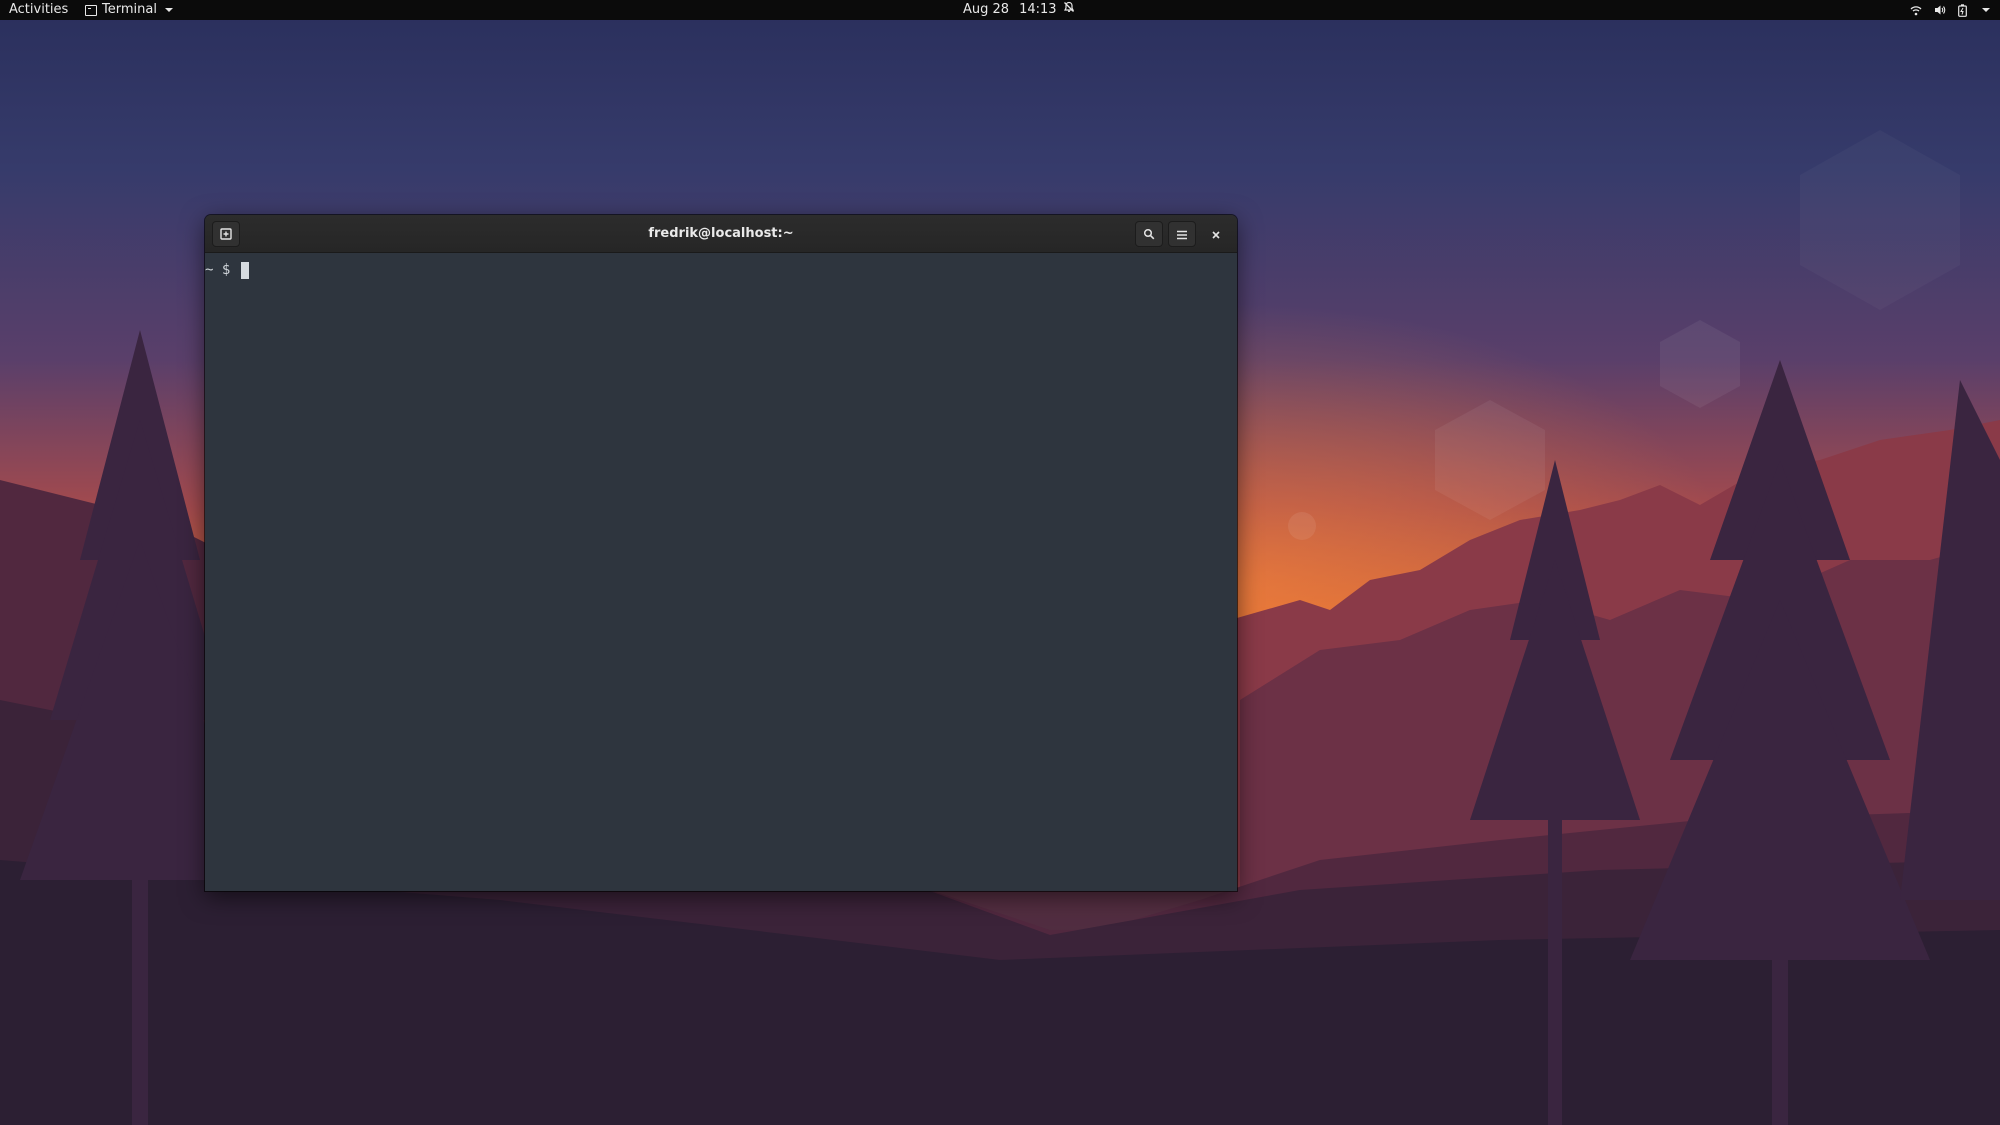 The height and width of the screenshot is (1125, 2000). What do you see at coordinates (1069, 10) in the screenshot?
I see `notifications-disabled-icon` at bounding box center [1069, 10].